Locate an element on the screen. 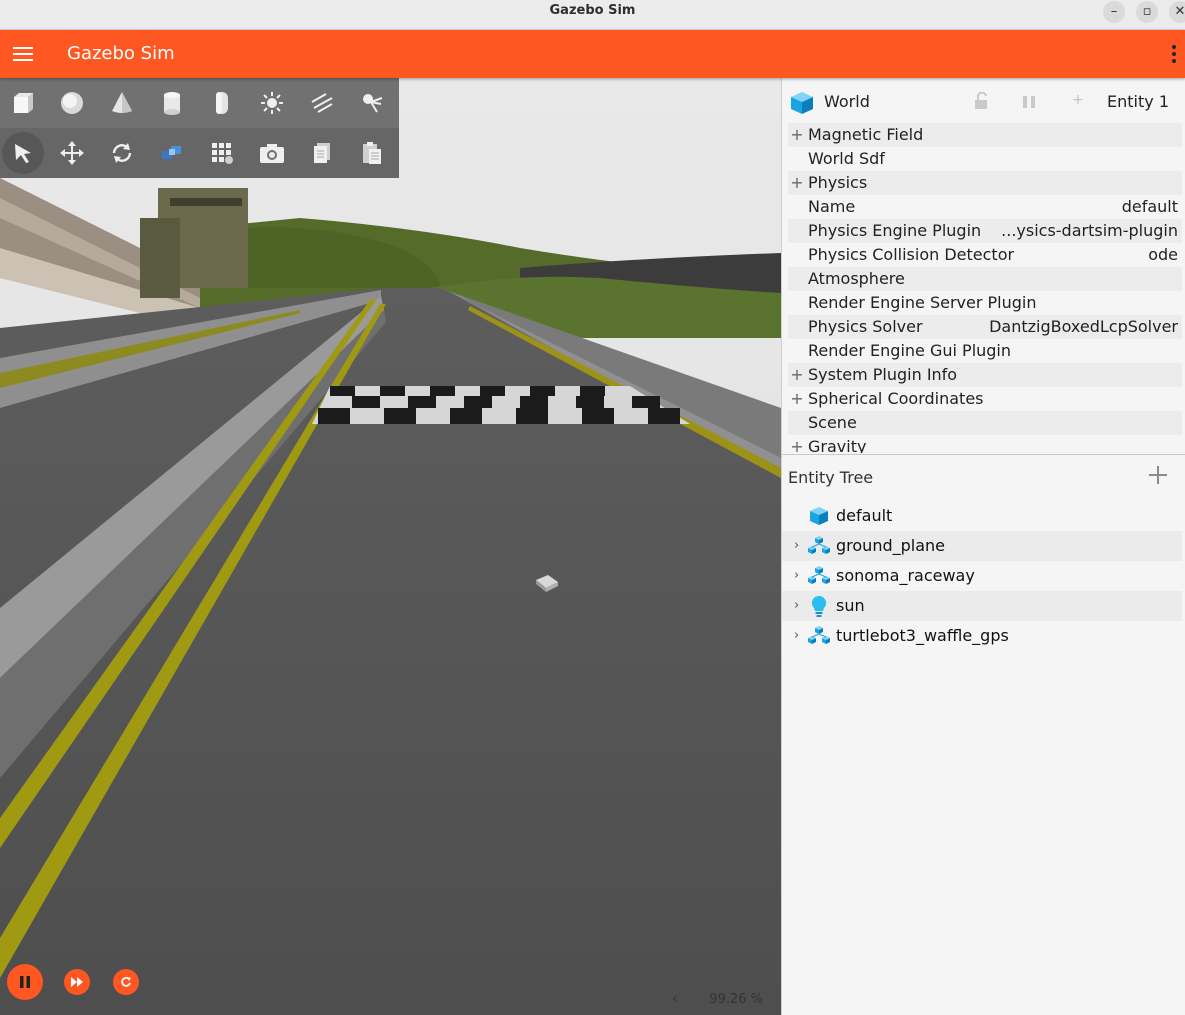  component-row-world-sdf: World Sdf is located at coordinates (985, 159).